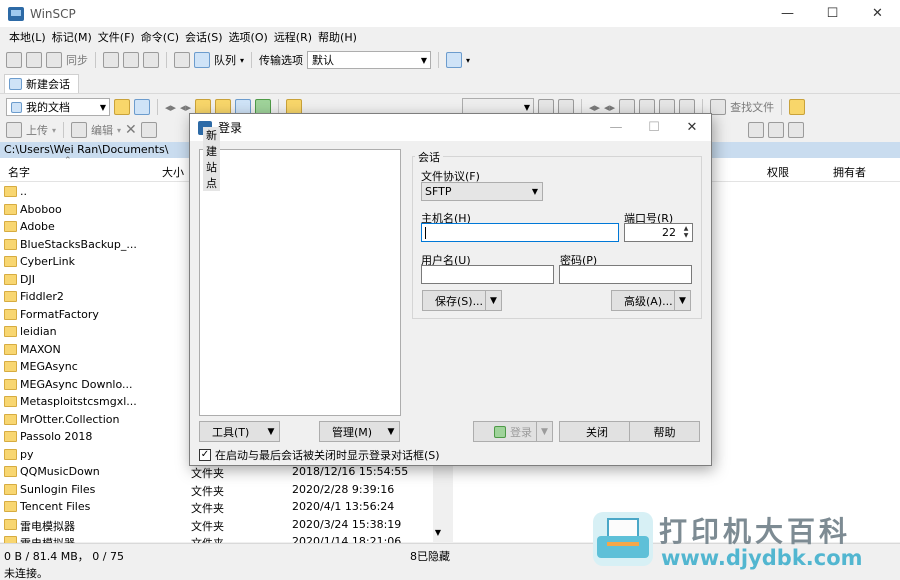 Image resolution: width=900 pixels, height=580 pixels. I want to click on column-size: 大小, so click(173, 172).